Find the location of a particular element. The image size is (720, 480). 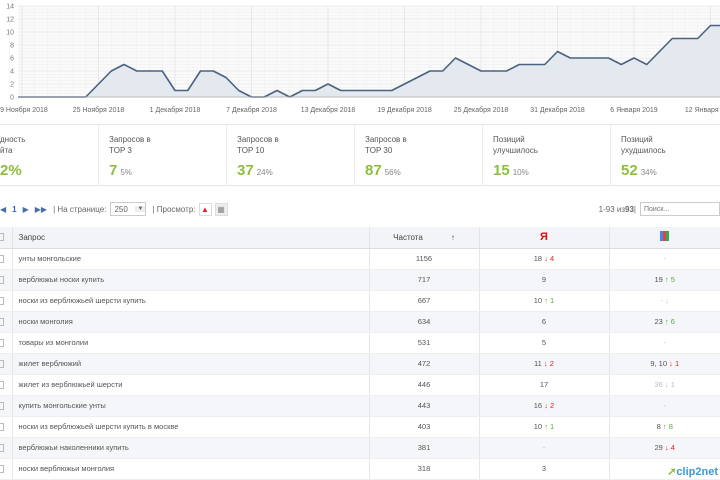

view-label: | Просмотр: is located at coordinates (174, 209).